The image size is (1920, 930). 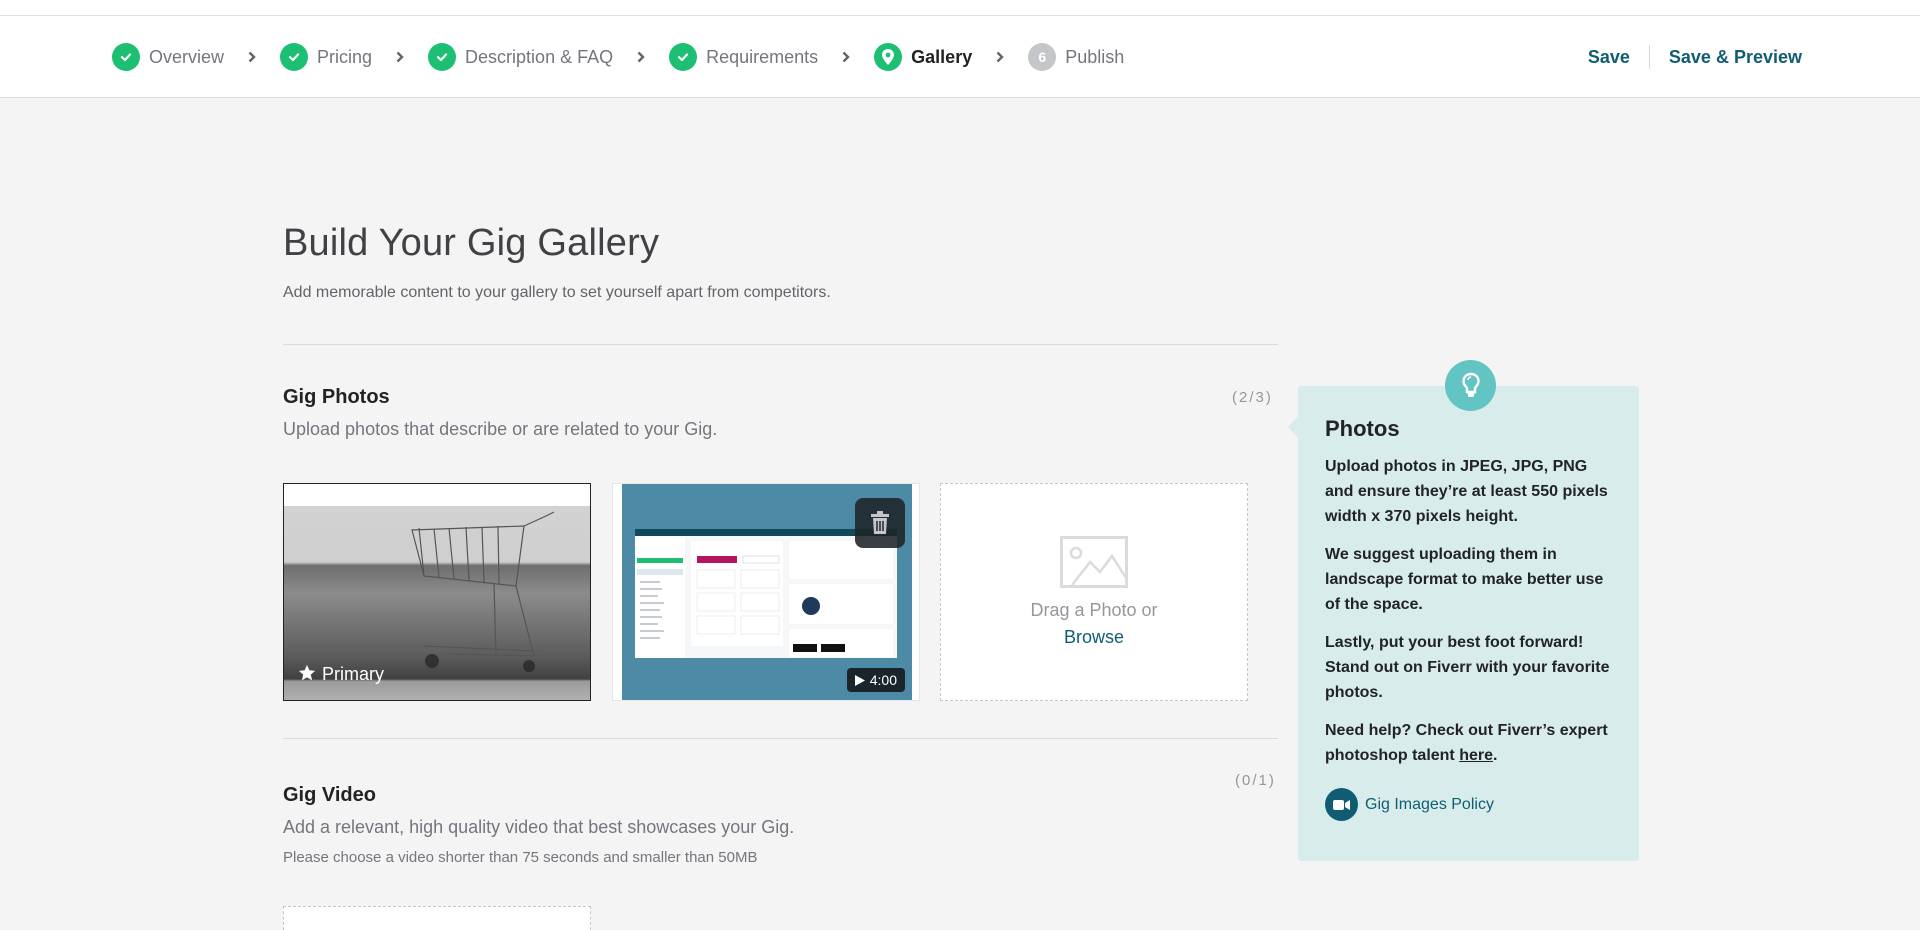 What do you see at coordinates (345, 56) in the screenshot?
I see `step-label: Pricing` at bounding box center [345, 56].